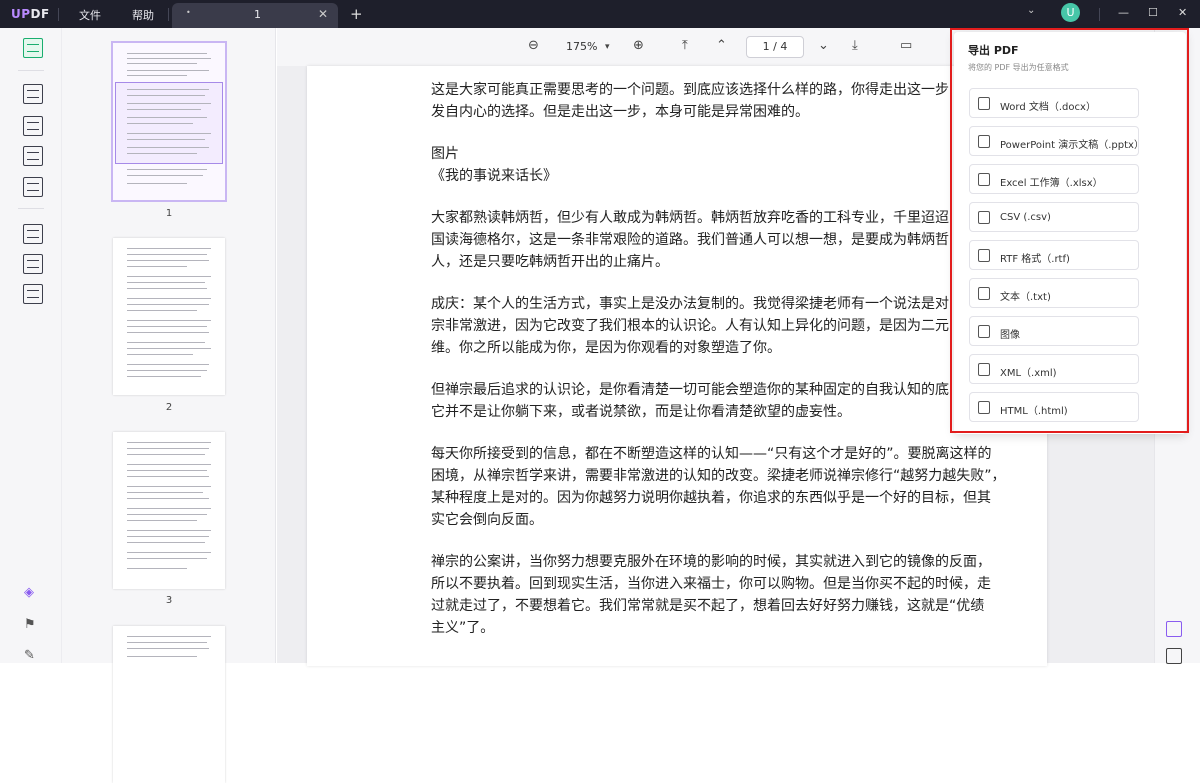 The height and width of the screenshot is (783, 1200). What do you see at coordinates (600, 14) in the screenshot?
I see `title-bar: UPDF 文件 帮助 • 1 ✕ + ⌄ U — ☐ ✕` at bounding box center [600, 14].